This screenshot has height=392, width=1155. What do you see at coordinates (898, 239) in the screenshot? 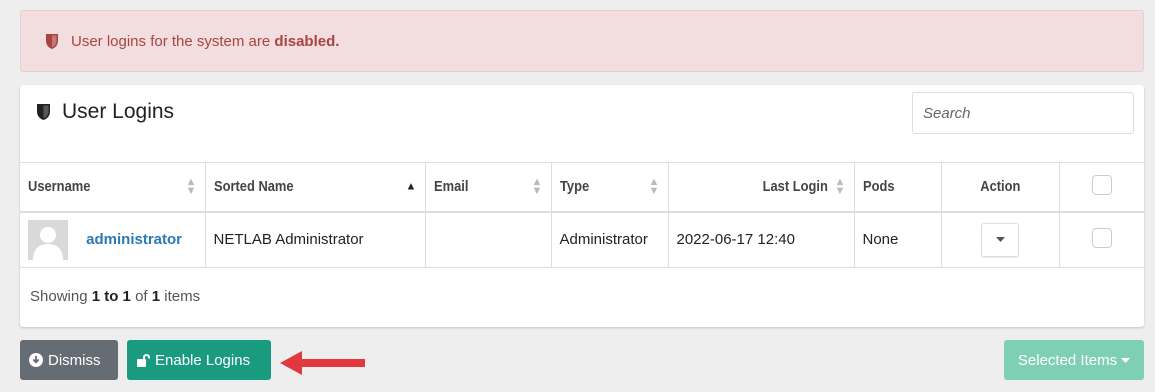
I see `cell-pods: None` at bounding box center [898, 239].